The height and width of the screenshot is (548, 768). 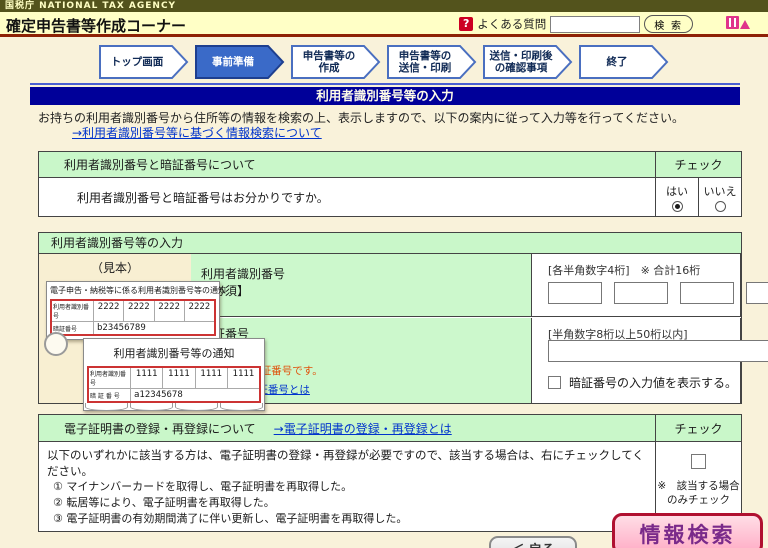 What do you see at coordinates (528, 61) in the screenshot?
I see `nav-step-confirm: 送信・印刷後 の確認事項` at bounding box center [528, 61].